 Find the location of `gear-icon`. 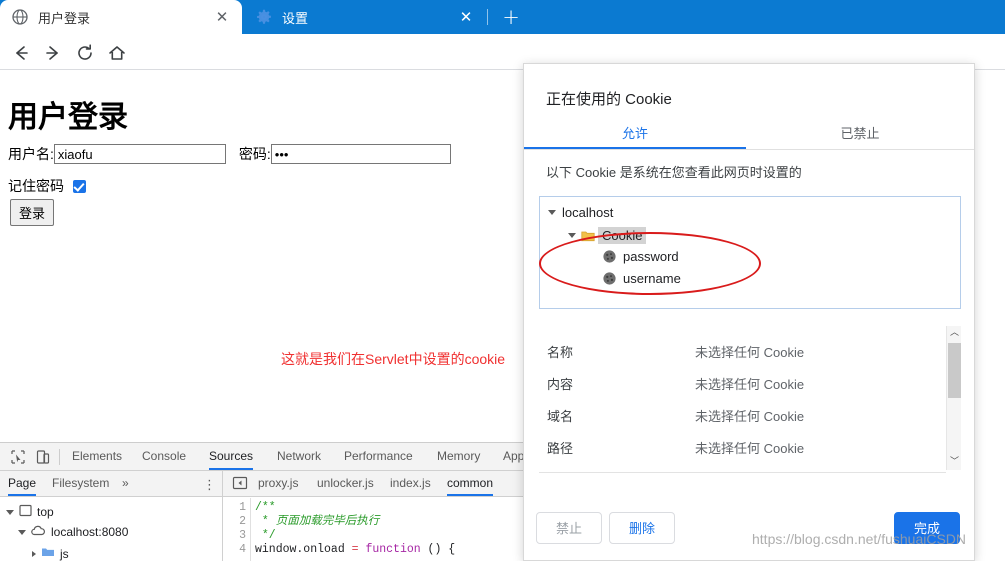

gear-icon is located at coordinates (264, 17).